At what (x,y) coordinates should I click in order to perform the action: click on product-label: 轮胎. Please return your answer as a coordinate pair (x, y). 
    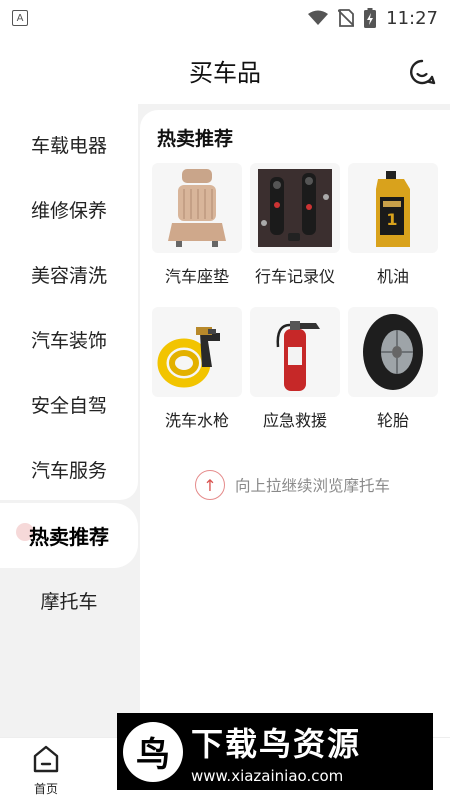
    Looking at the image, I should click on (392, 420).